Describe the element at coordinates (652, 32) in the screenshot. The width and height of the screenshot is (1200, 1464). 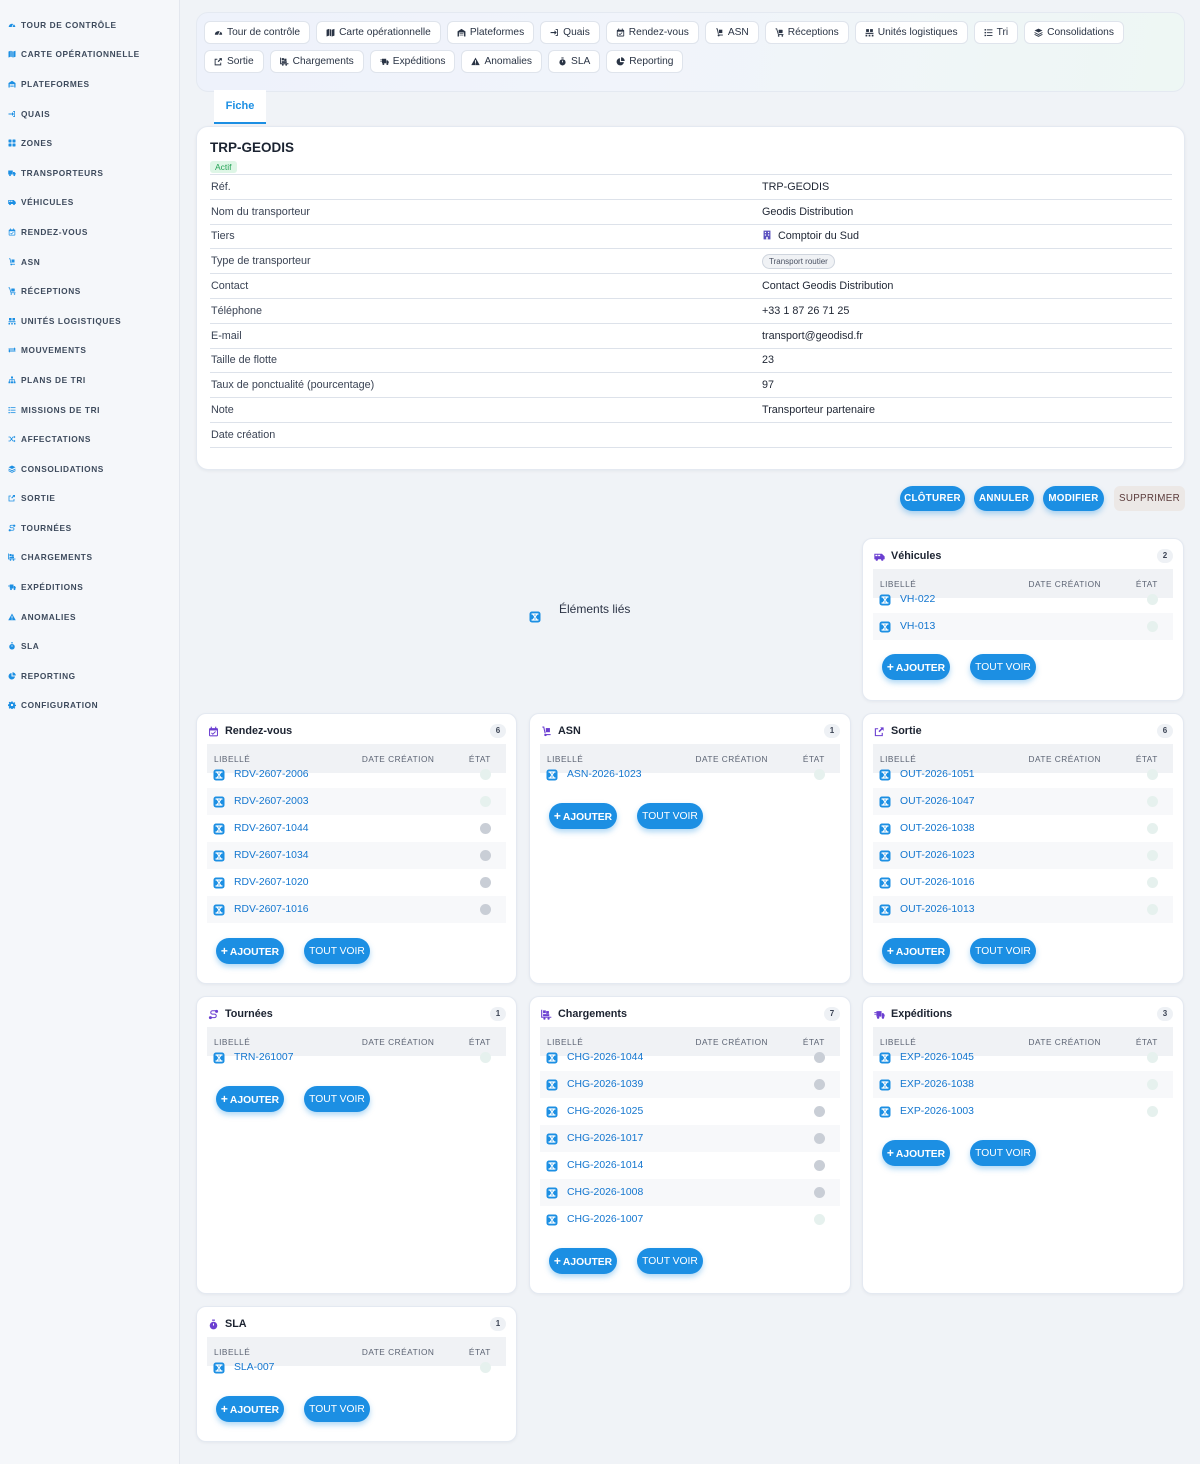
I see `quick-nav-chip: Rendez-vous` at that location.